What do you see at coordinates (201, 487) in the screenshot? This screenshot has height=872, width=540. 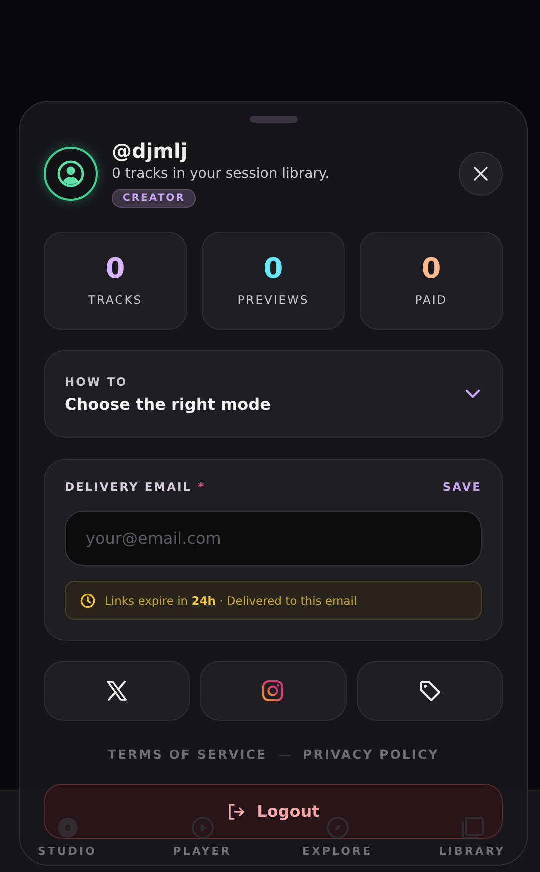 I see `required-mark: *` at bounding box center [201, 487].